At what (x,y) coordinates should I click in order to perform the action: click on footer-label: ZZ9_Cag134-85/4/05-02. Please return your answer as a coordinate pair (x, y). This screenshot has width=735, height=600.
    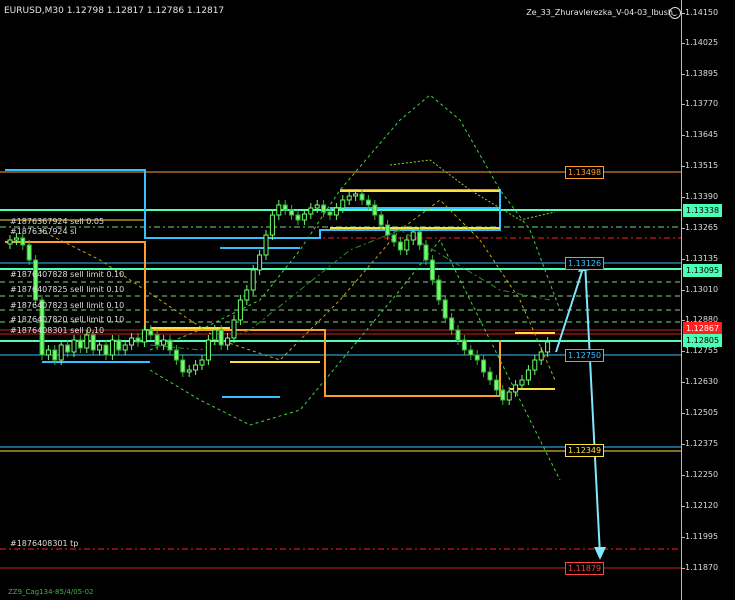
    Looking at the image, I should click on (51, 592).